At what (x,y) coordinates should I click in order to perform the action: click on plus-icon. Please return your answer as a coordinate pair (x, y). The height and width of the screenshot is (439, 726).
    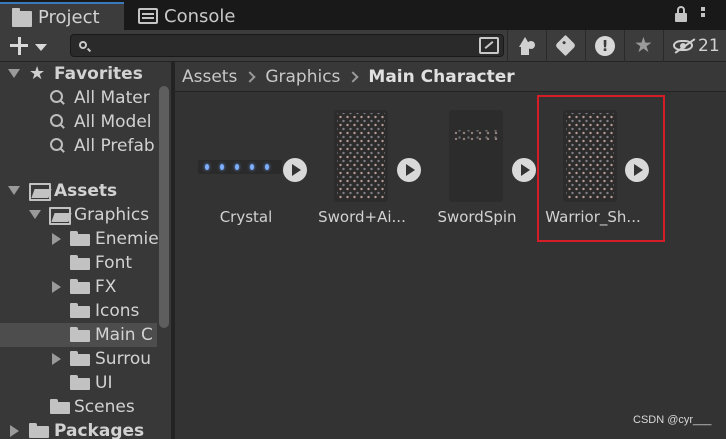
    Looking at the image, I should click on (19, 46).